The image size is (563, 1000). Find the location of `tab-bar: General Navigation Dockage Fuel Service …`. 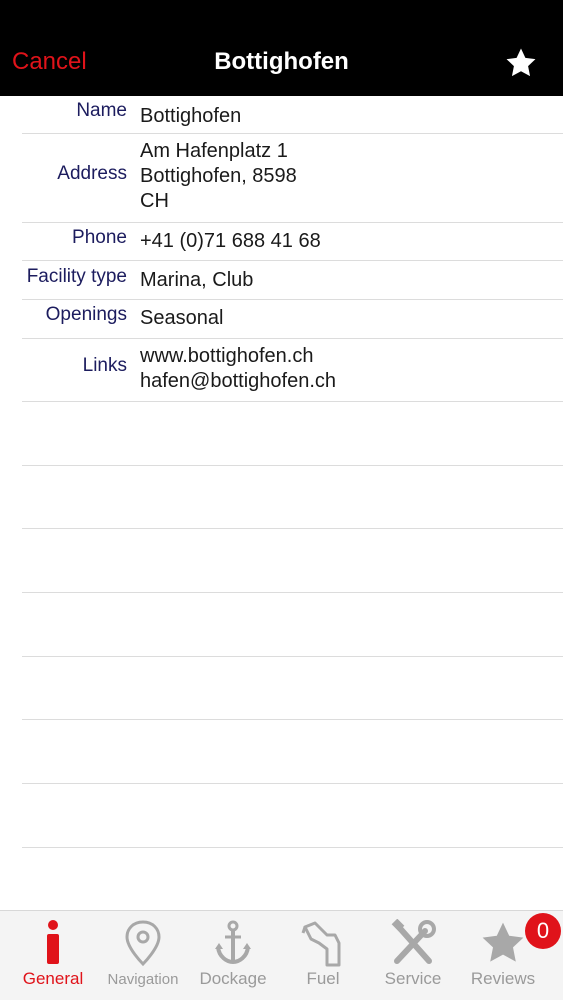

tab-bar: General Navigation Dockage Fuel Service … is located at coordinates (281, 955).